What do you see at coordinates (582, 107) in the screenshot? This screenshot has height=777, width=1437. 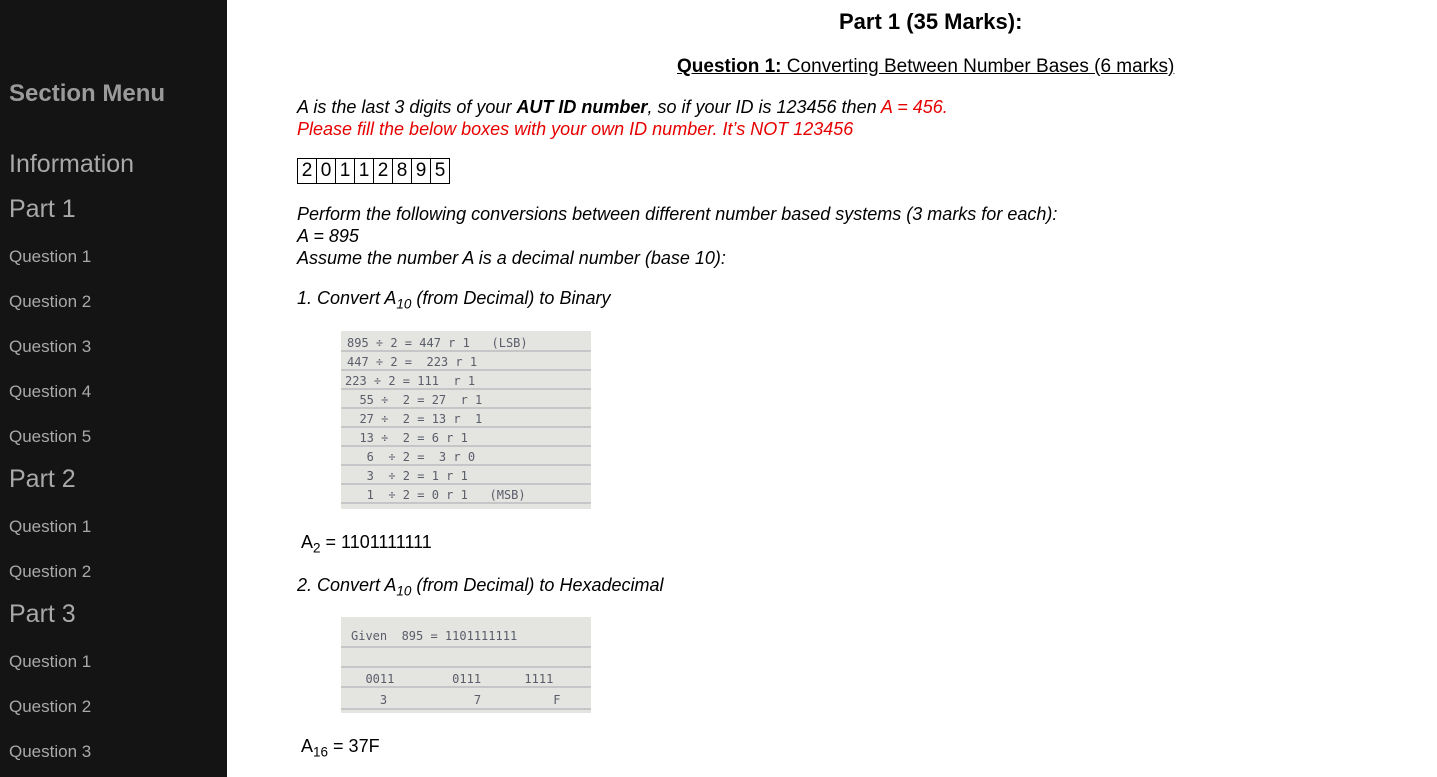 I see `intro-aut-id: AUT ID number` at bounding box center [582, 107].